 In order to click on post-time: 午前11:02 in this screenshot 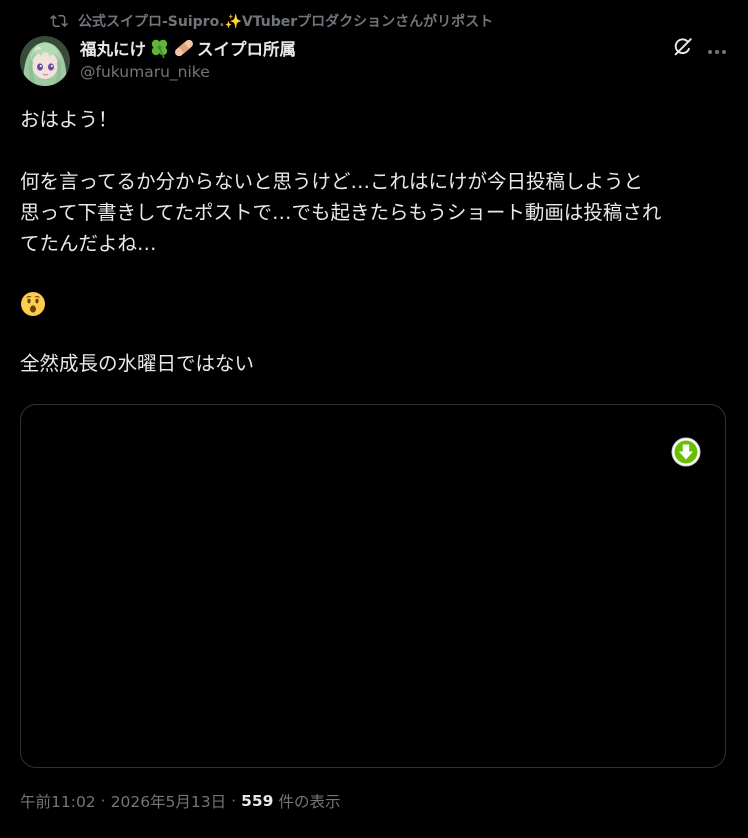, I will do `click(58, 801)`.